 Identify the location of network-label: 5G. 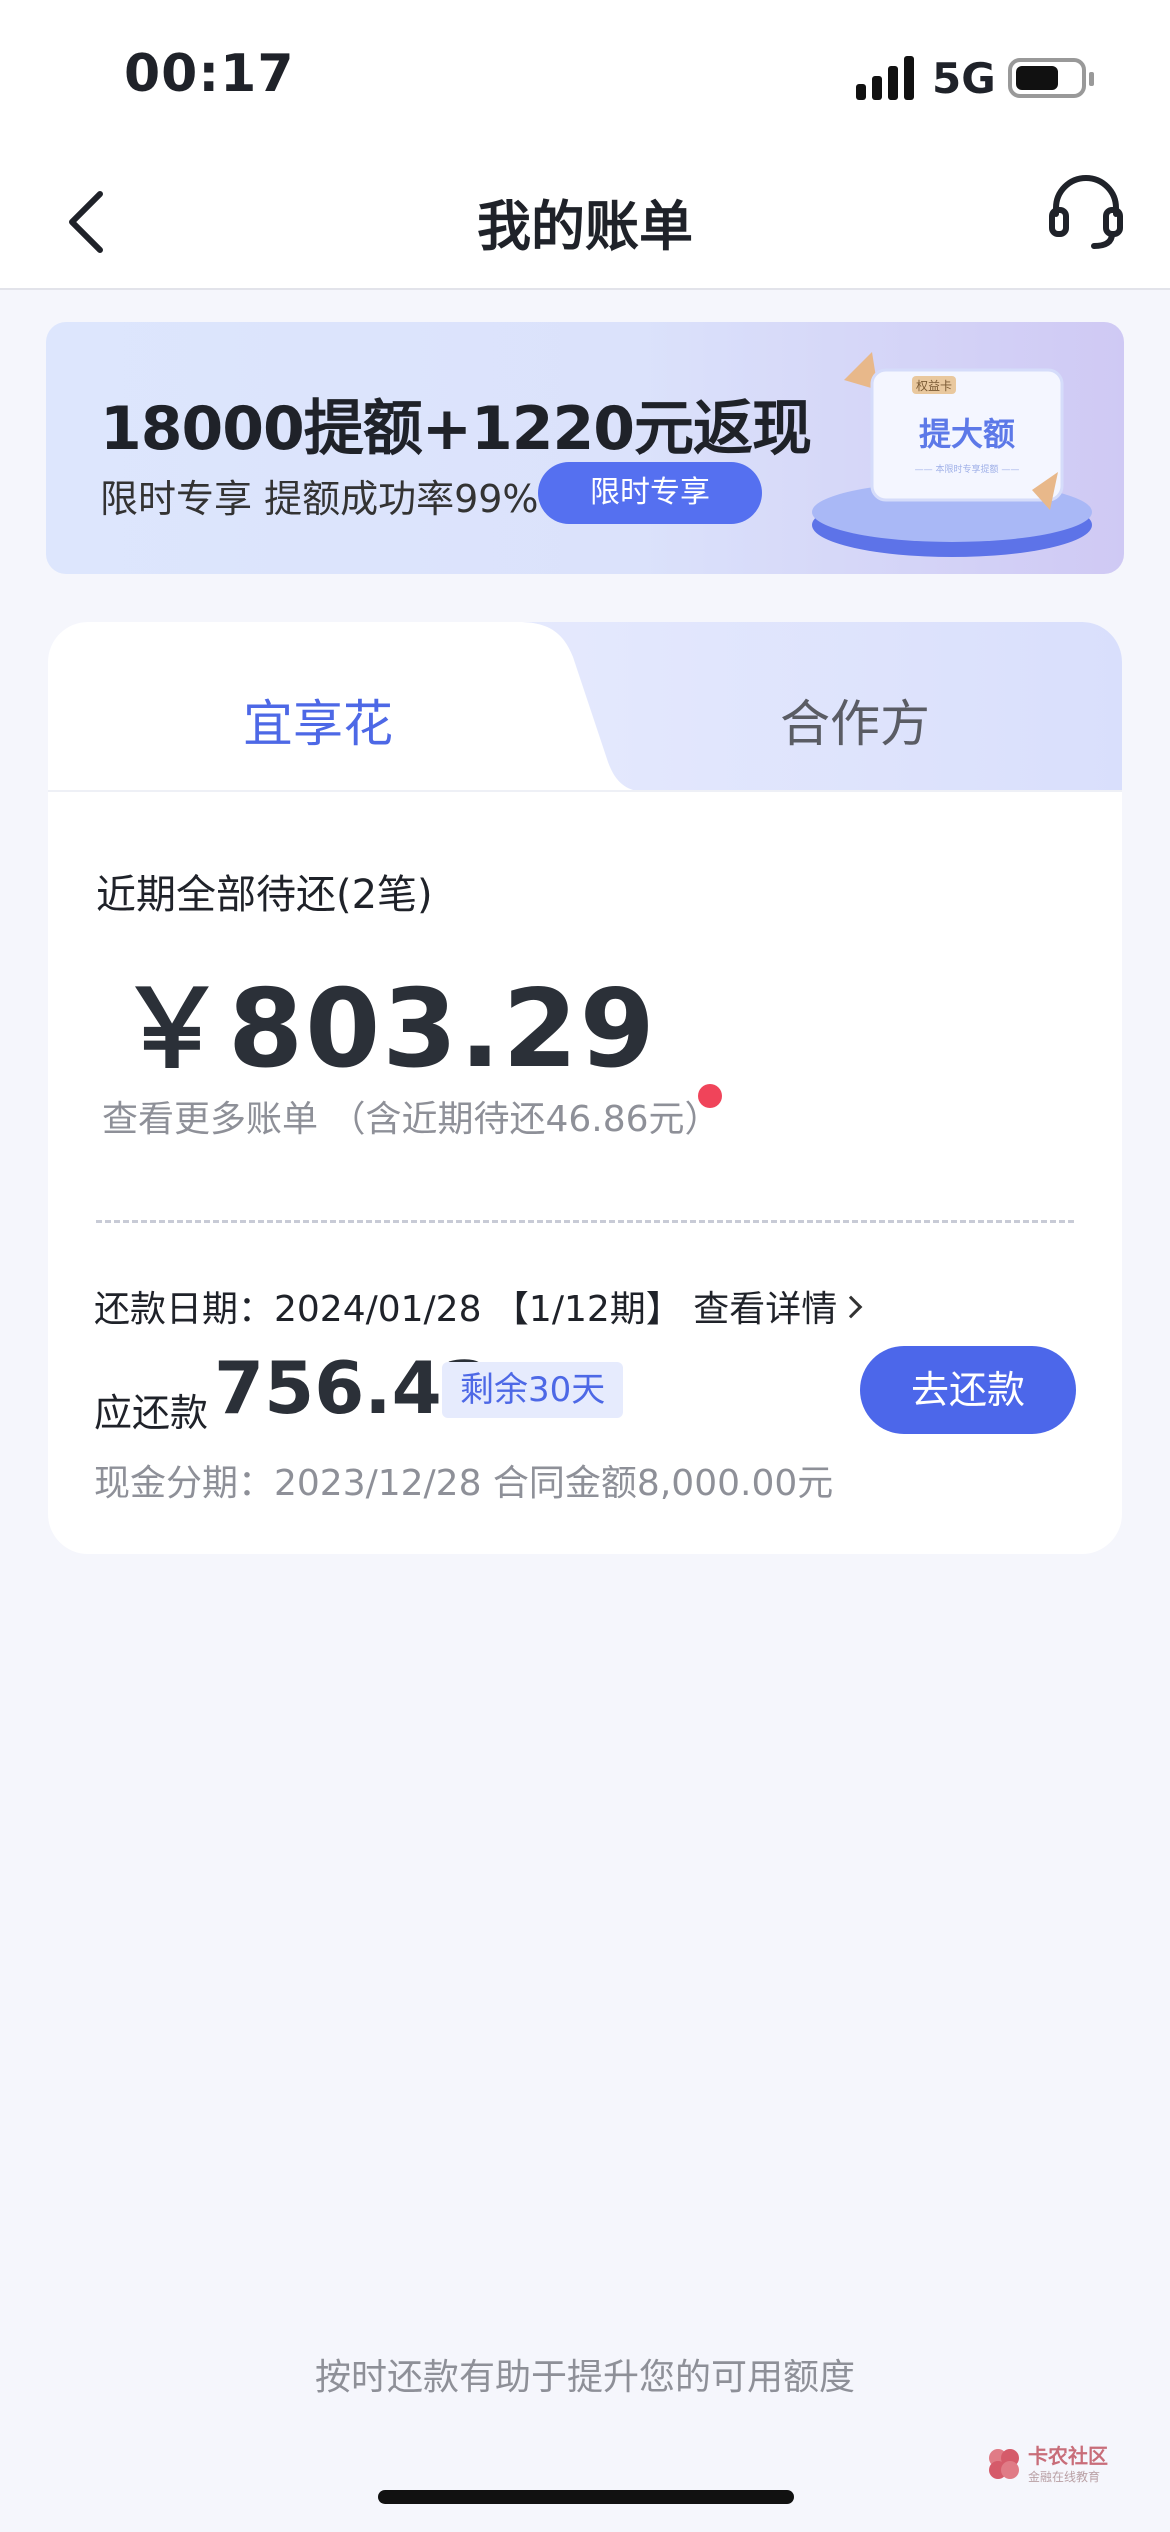
(964, 78).